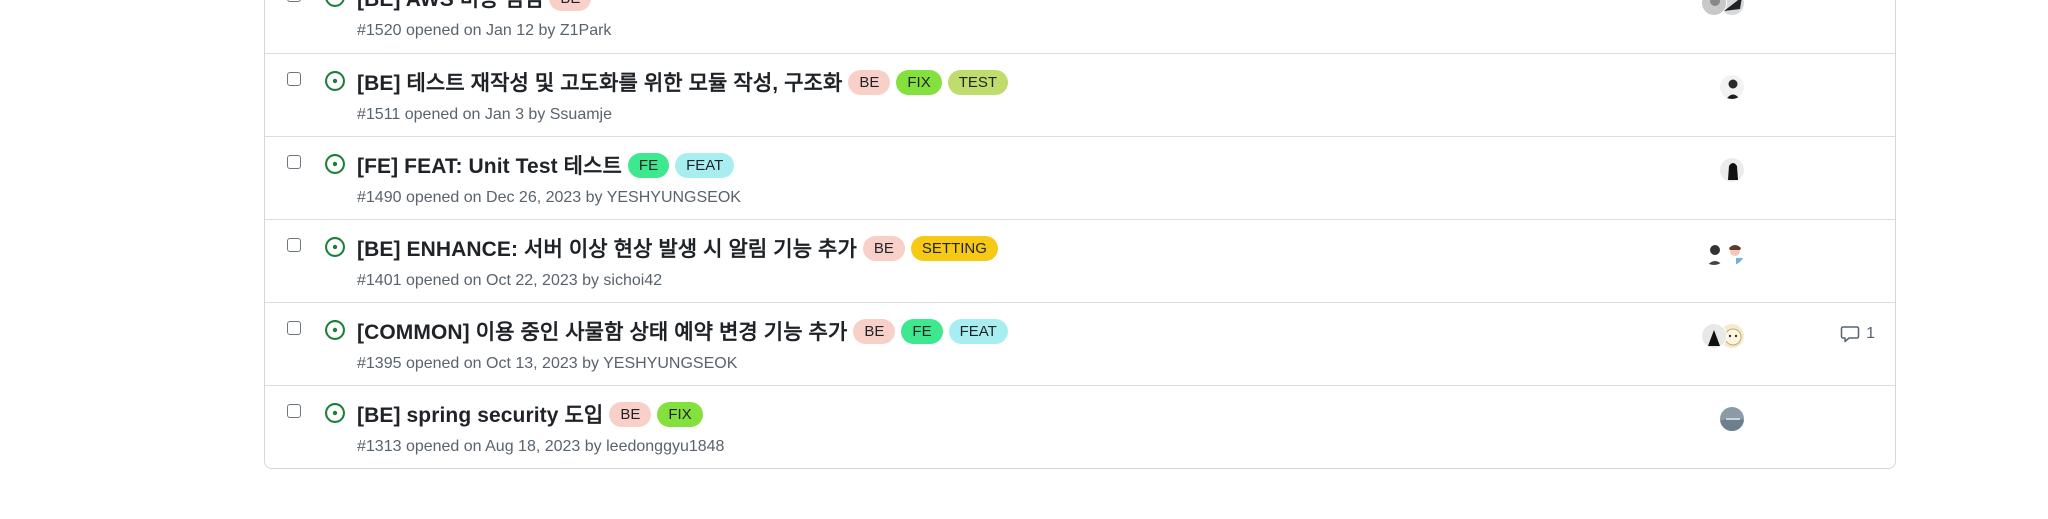  I want to click on issue-title-link: [BE] ENHANCE: 서버 이상 현상 발생 시 알림 기능 추가, so click(607, 248).